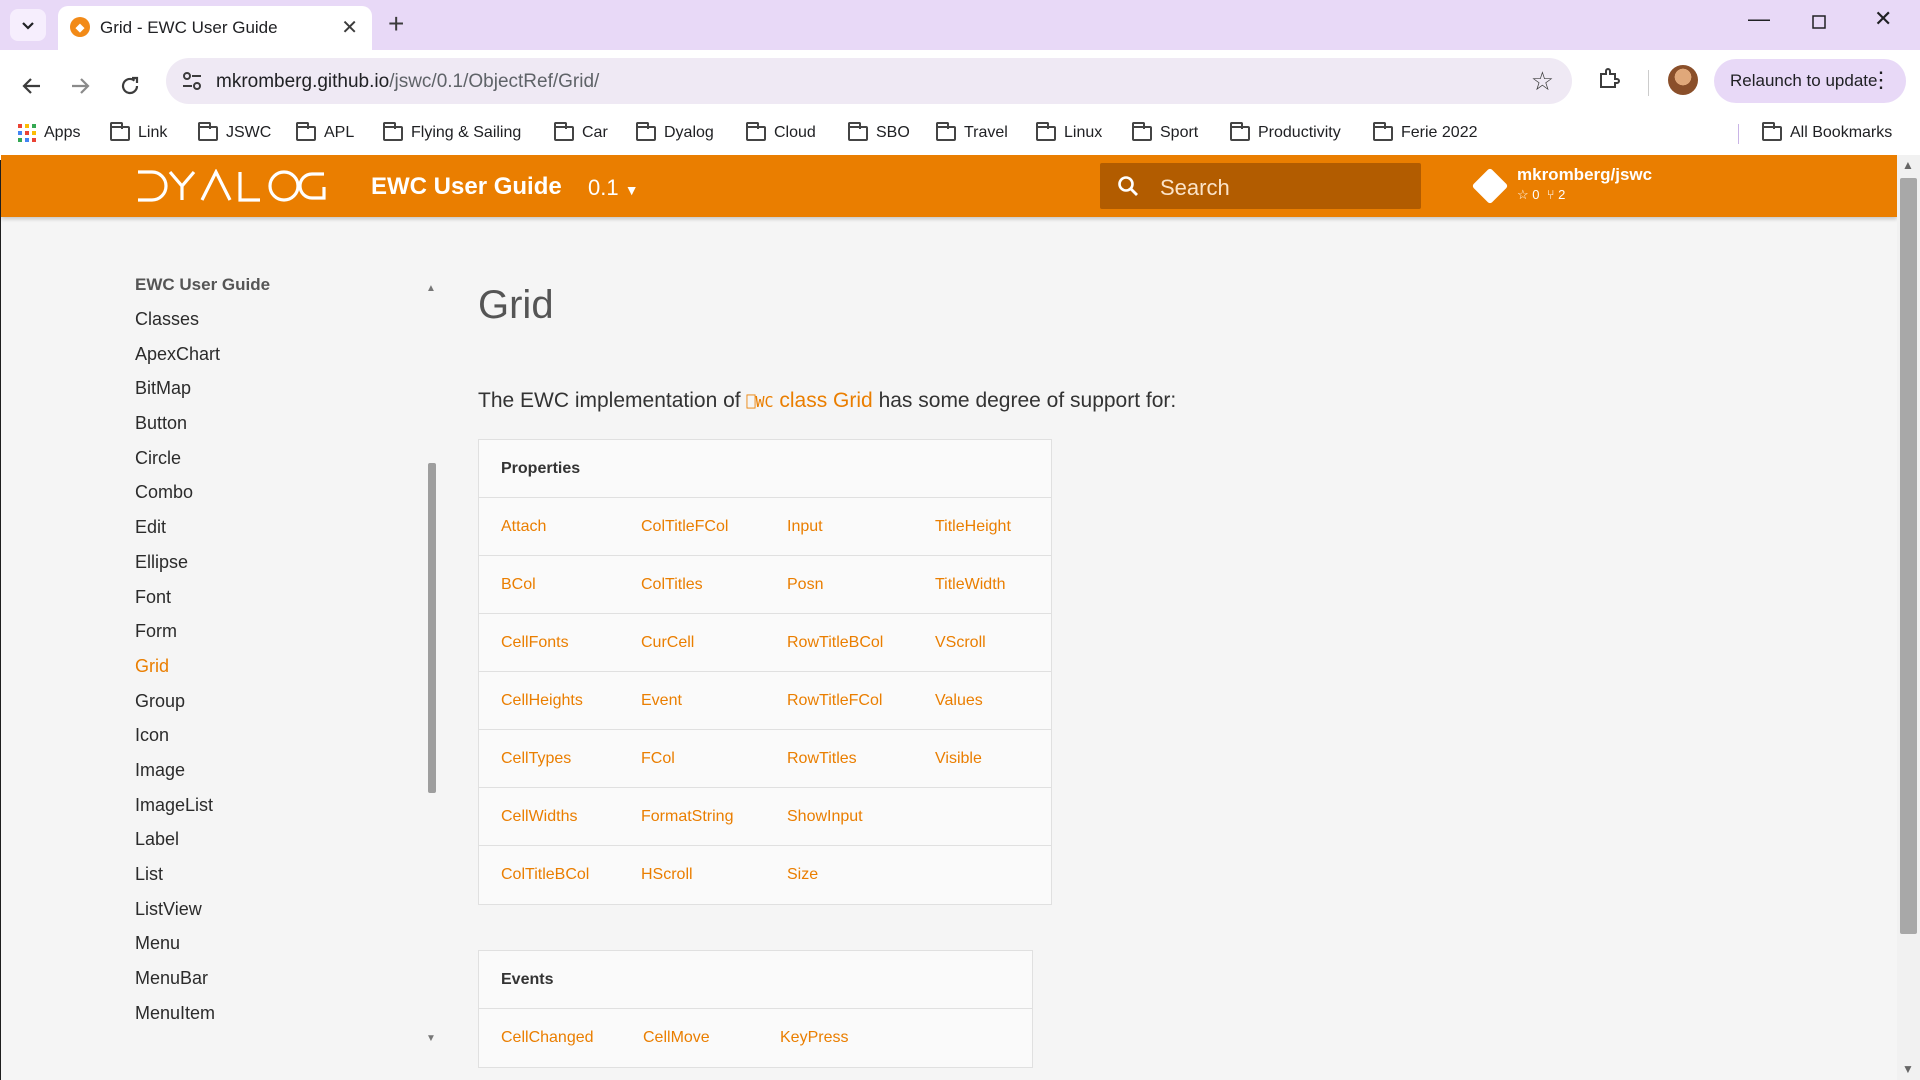 This screenshot has width=1920, height=1080. Describe the element at coordinates (285, 430) in the screenshot. I see `sidebar-item-button: Button` at that location.